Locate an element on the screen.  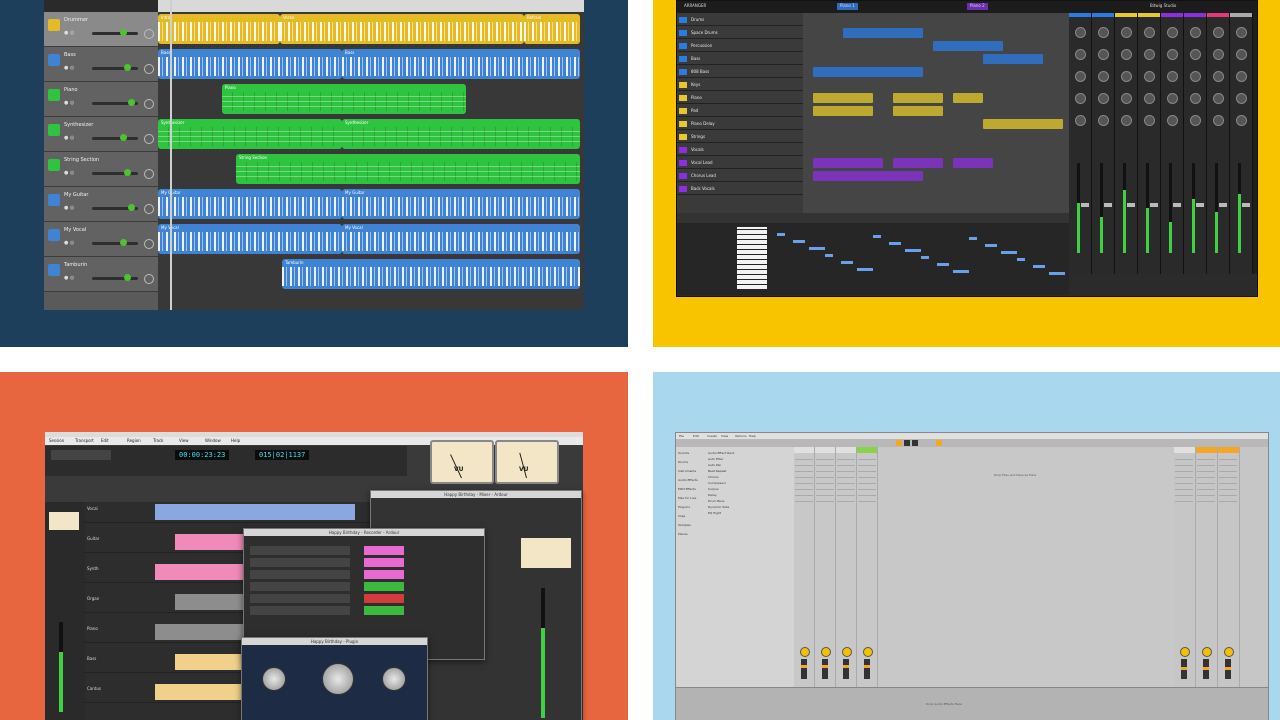
track-knob is located at coordinates (847, 652).